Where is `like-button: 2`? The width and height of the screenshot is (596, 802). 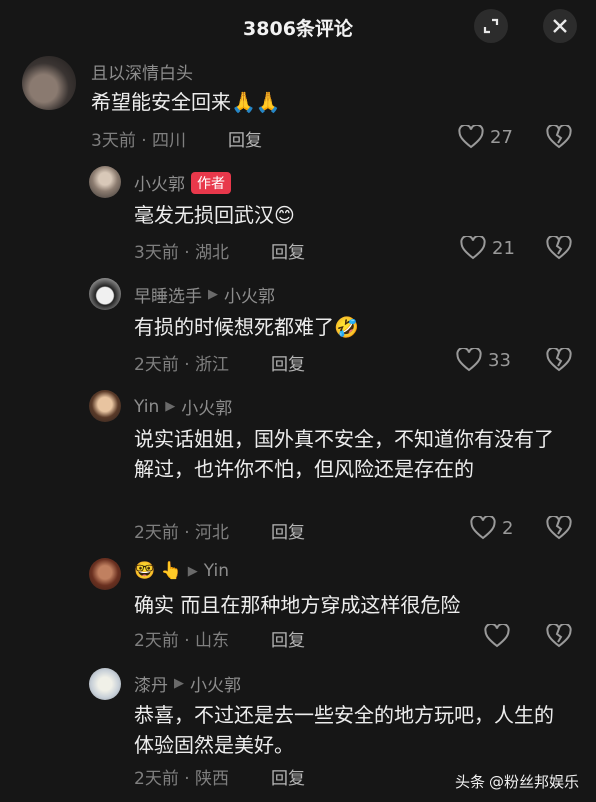 like-button: 2 is located at coordinates (491, 528).